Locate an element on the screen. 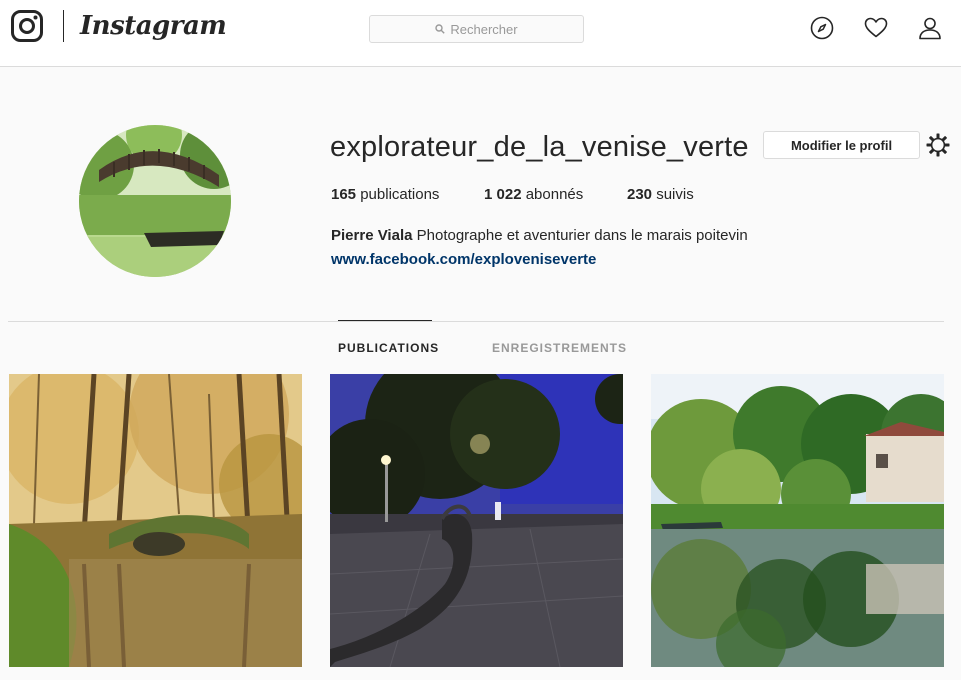 The height and width of the screenshot is (680, 961). posts-label: publications is located at coordinates (400, 194).